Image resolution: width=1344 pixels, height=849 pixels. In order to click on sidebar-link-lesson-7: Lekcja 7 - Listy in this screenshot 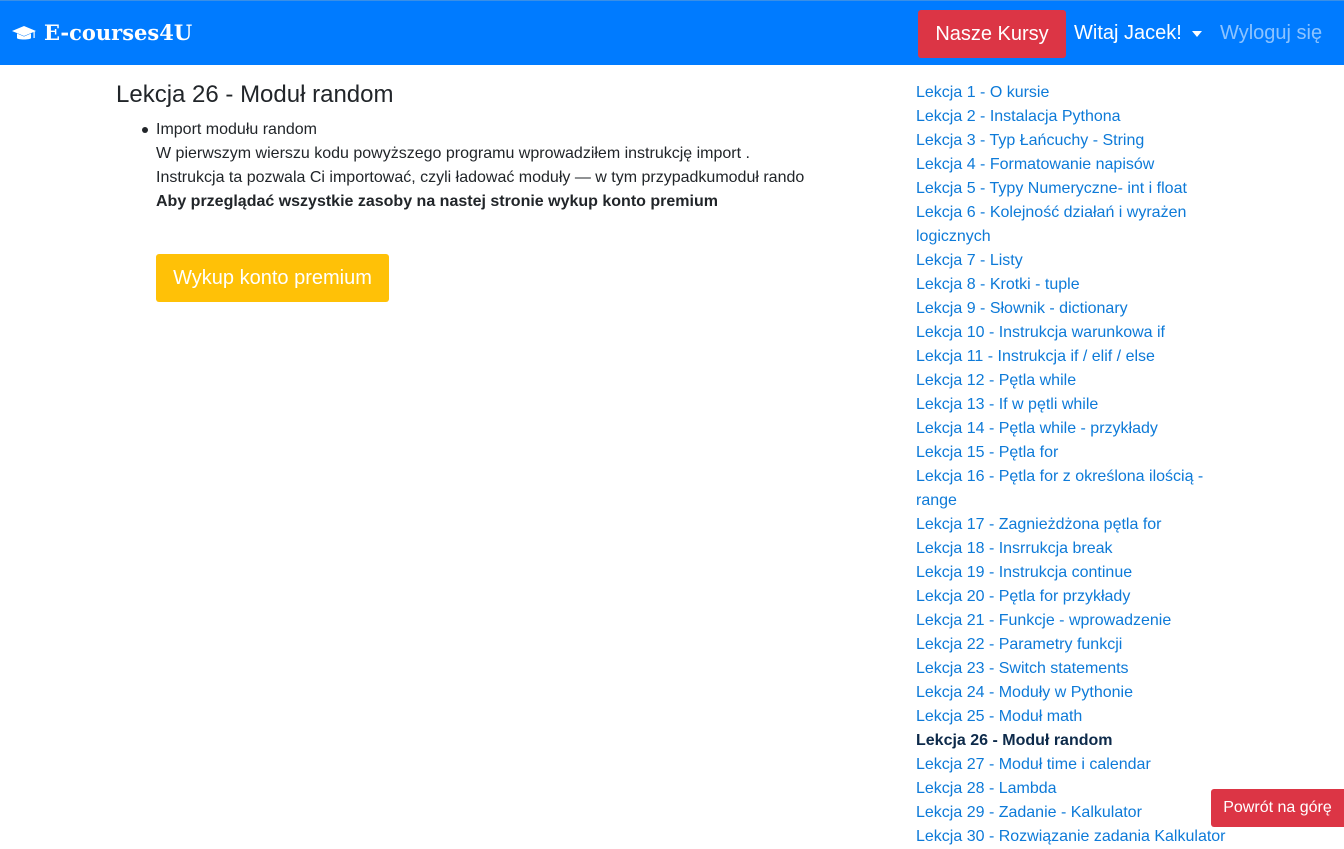, I will do `click(969, 260)`.